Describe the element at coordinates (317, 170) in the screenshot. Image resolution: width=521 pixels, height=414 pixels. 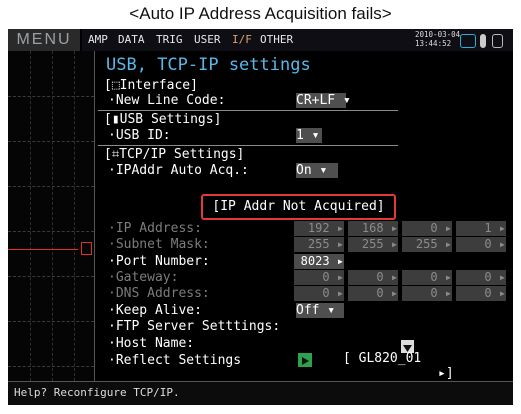
I see `ip-auto-acq-select: On ▾` at that location.